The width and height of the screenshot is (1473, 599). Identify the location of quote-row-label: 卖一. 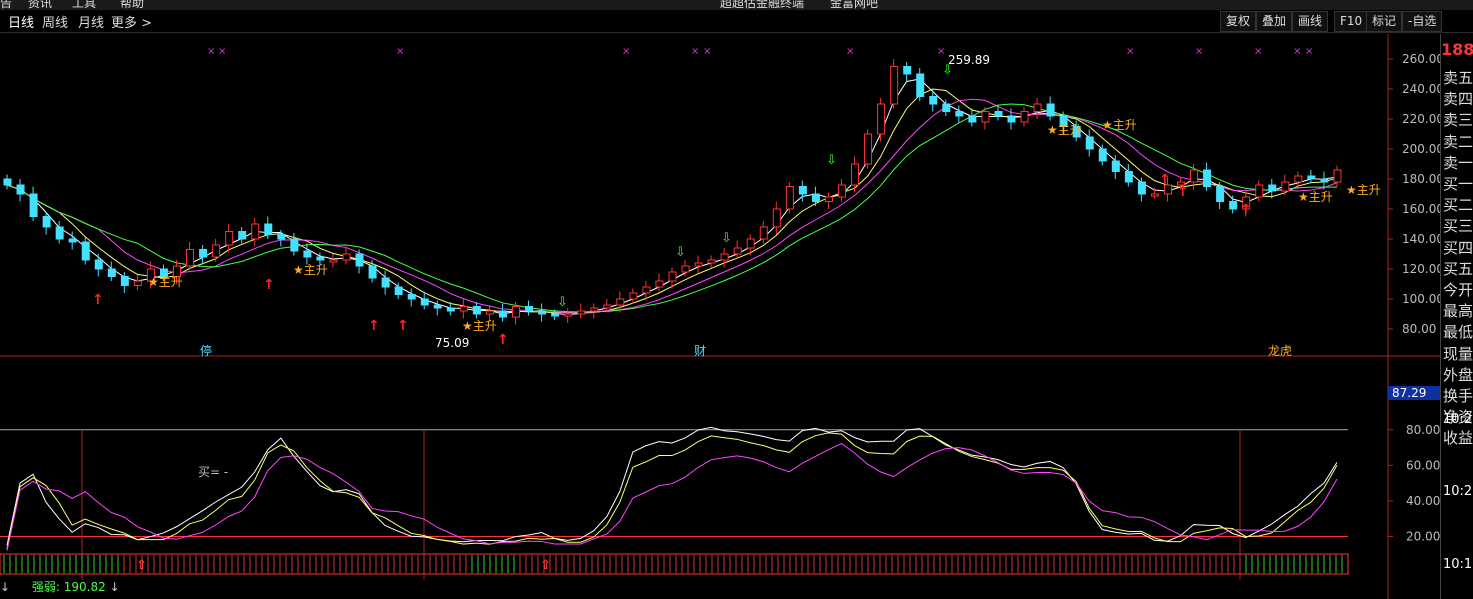
(1458, 162).